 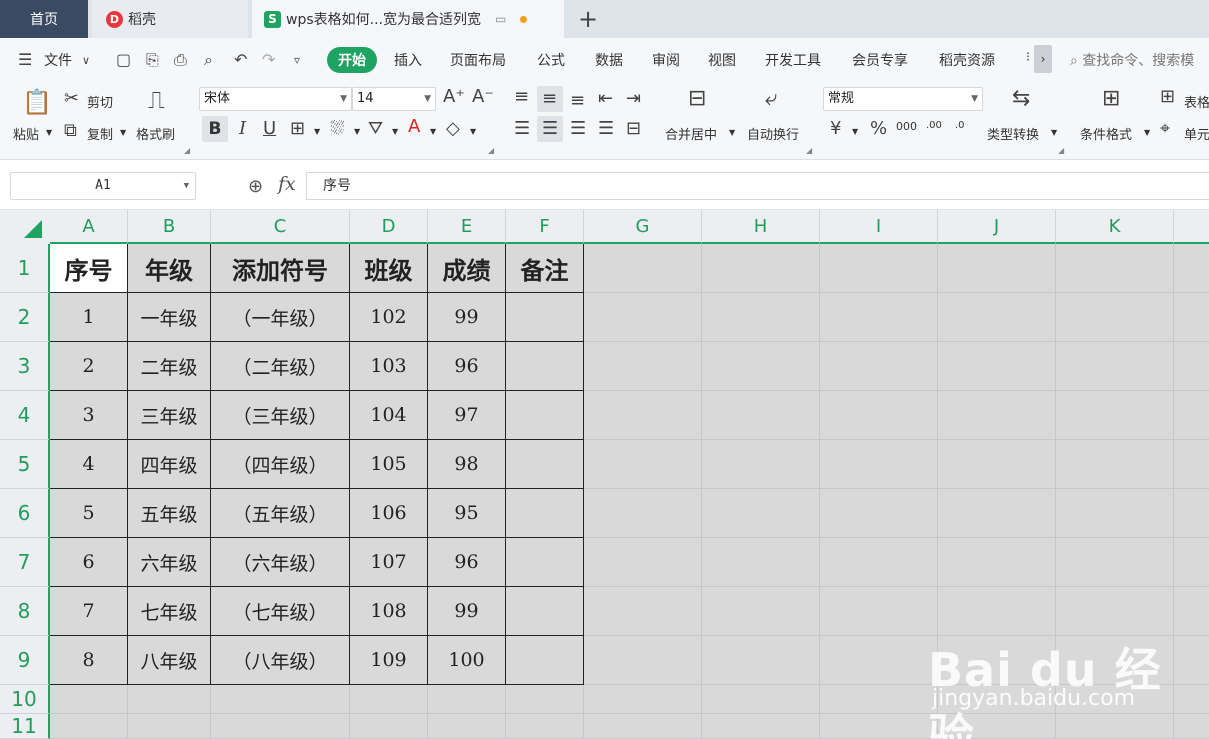 What do you see at coordinates (156, 100) in the screenshot?
I see `format-painter-icon: ⎍` at bounding box center [156, 100].